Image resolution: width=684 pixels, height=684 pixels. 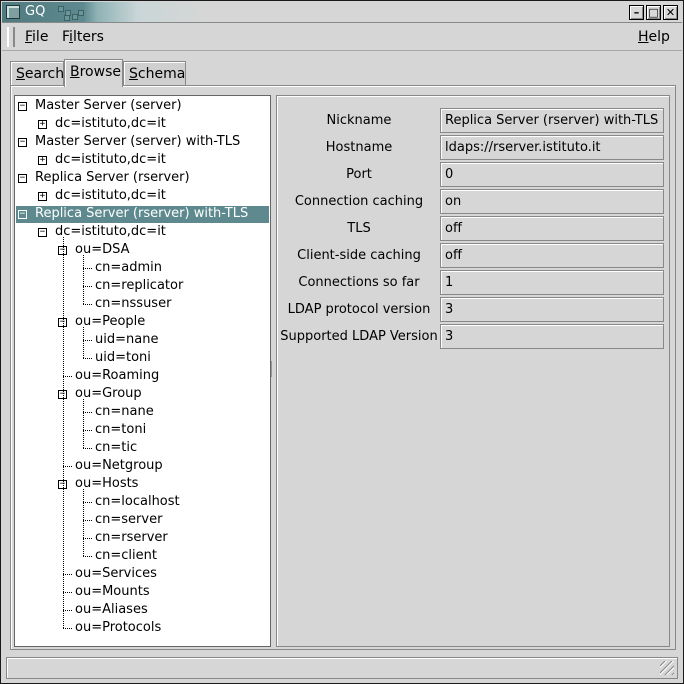 What do you see at coordinates (636, 12) in the screenshot?
I see `minimize-button: –` at bounding box center [636, 12].